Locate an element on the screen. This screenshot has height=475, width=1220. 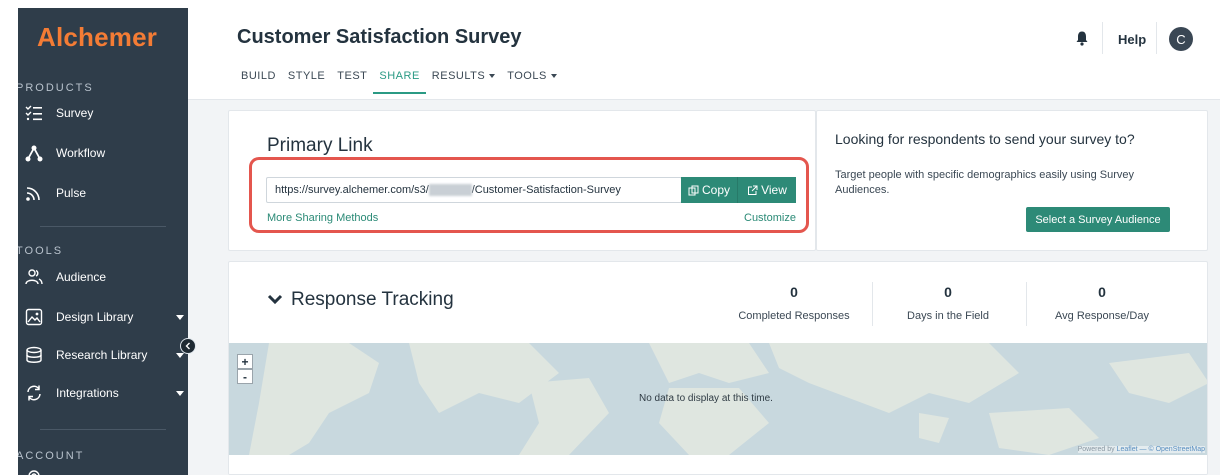
tab-label: BUILD is located at coordinates (258, 76).